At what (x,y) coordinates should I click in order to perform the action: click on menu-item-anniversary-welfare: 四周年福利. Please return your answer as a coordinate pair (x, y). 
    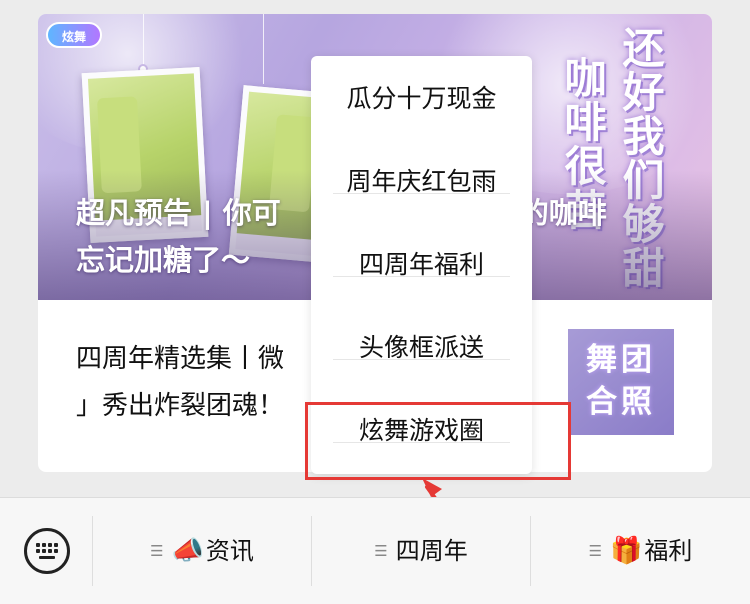
    Looking at the image, I should click on (421, 265).